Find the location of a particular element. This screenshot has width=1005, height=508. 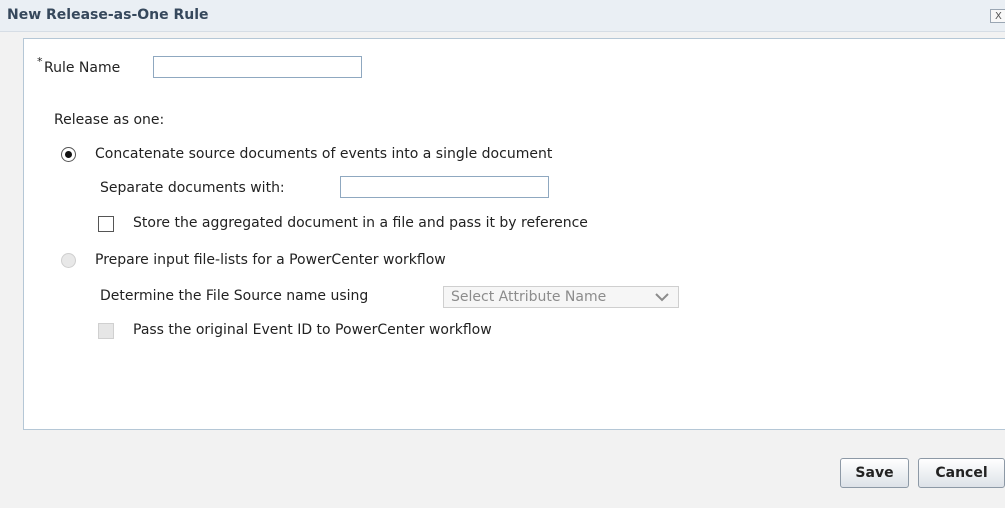

dialog-title: New Release-as-One Rule is located at coordinates (108, 15).